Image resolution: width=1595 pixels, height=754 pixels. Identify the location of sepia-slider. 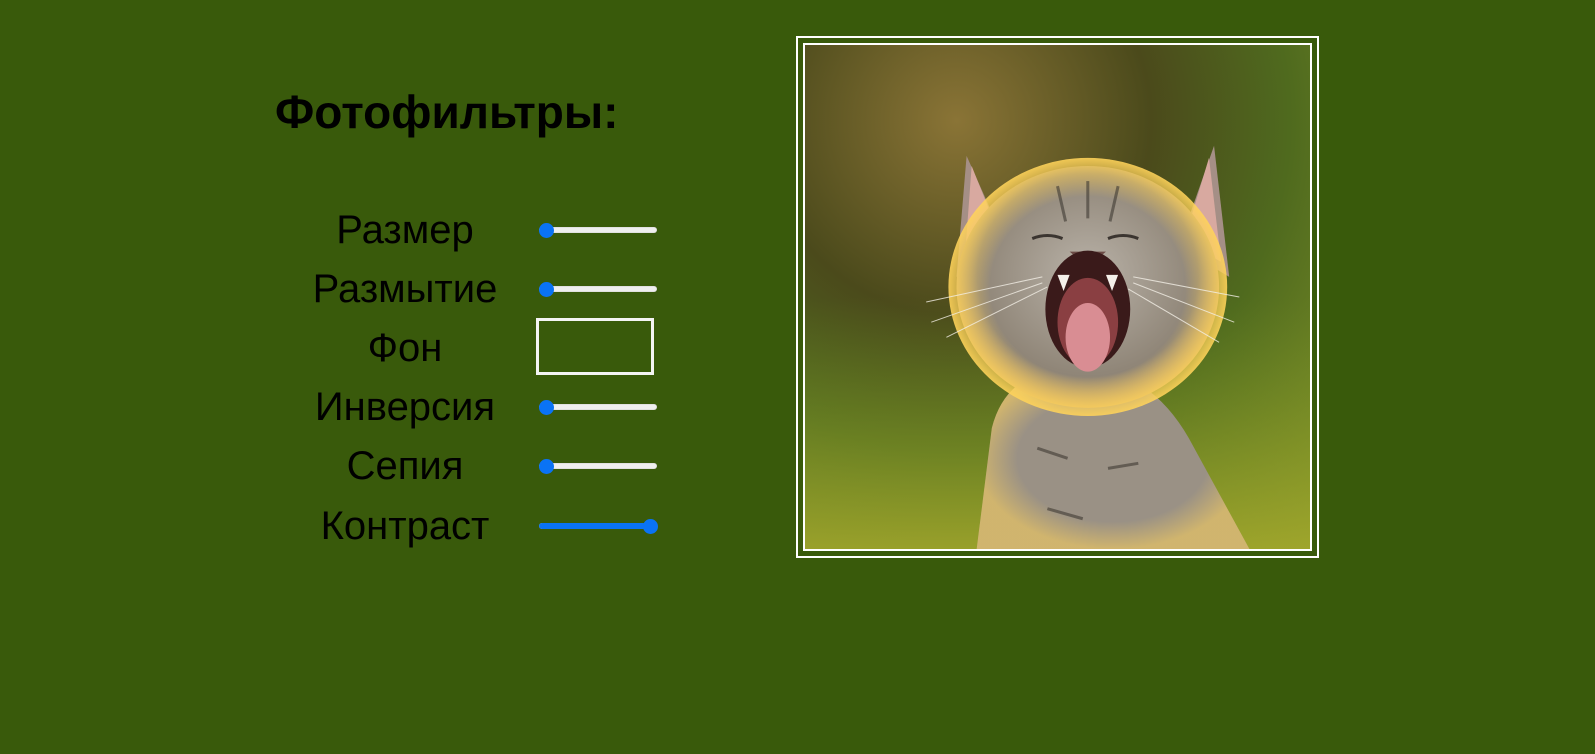
(598, 466).